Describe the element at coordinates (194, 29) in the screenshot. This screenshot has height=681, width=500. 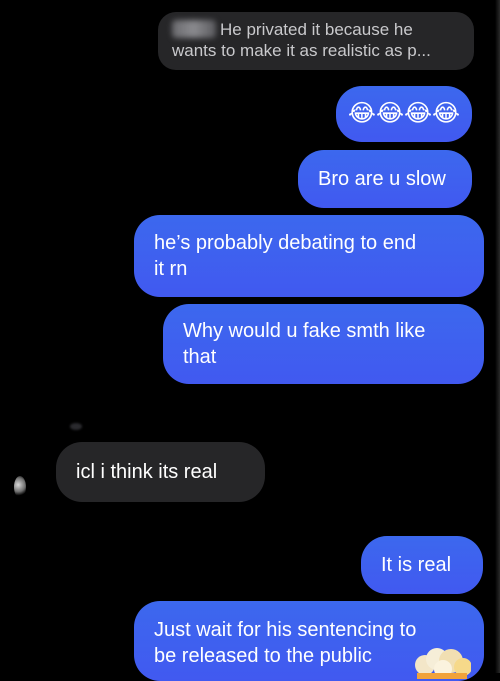
I see `blurred-sender-name` at that location.